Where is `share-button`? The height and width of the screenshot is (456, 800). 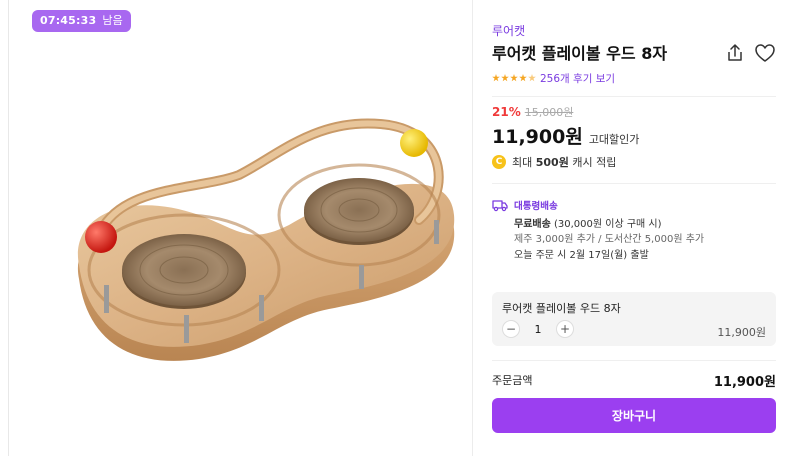
share-button is located at coordinates (735, 53).